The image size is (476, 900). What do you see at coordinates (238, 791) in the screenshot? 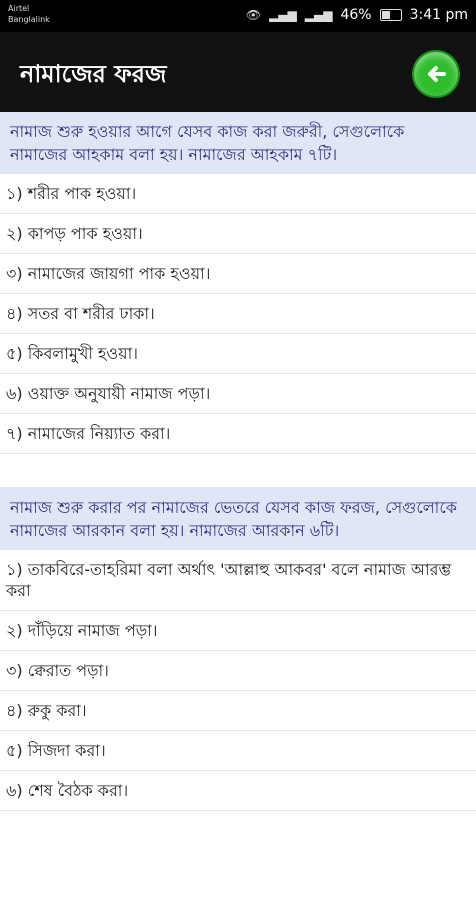
I see `list-item: ৬) শেষ বৈঠক করা।` at bounding box center [238, 791].